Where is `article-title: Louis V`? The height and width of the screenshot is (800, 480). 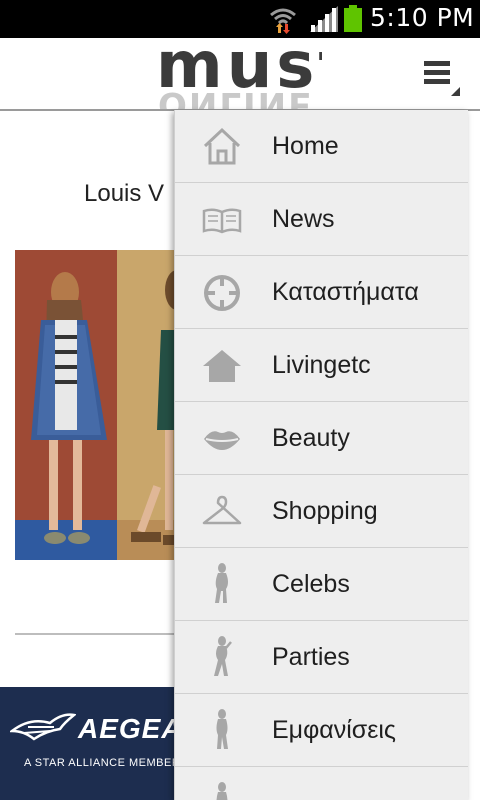 article-title: Louis V is located at coordinates (124, 194).